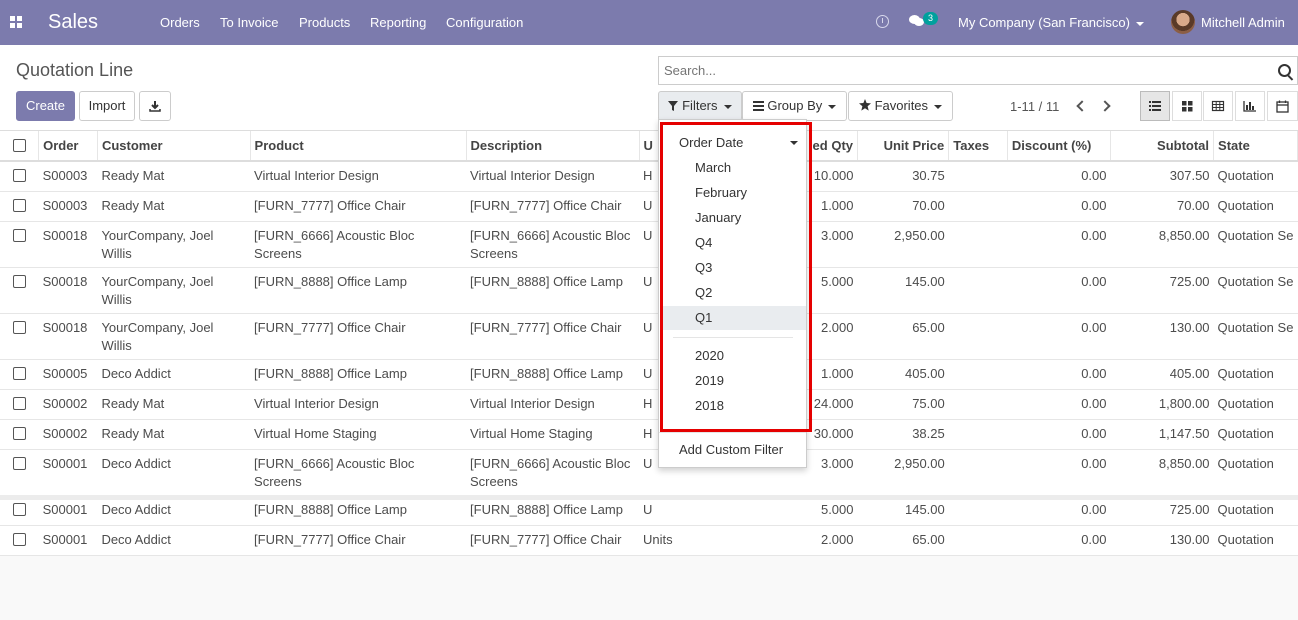 The width and height of the screenshot is (1298, 620). I want to click on column-header-unit-price: Unit Price, so click(903, 146).